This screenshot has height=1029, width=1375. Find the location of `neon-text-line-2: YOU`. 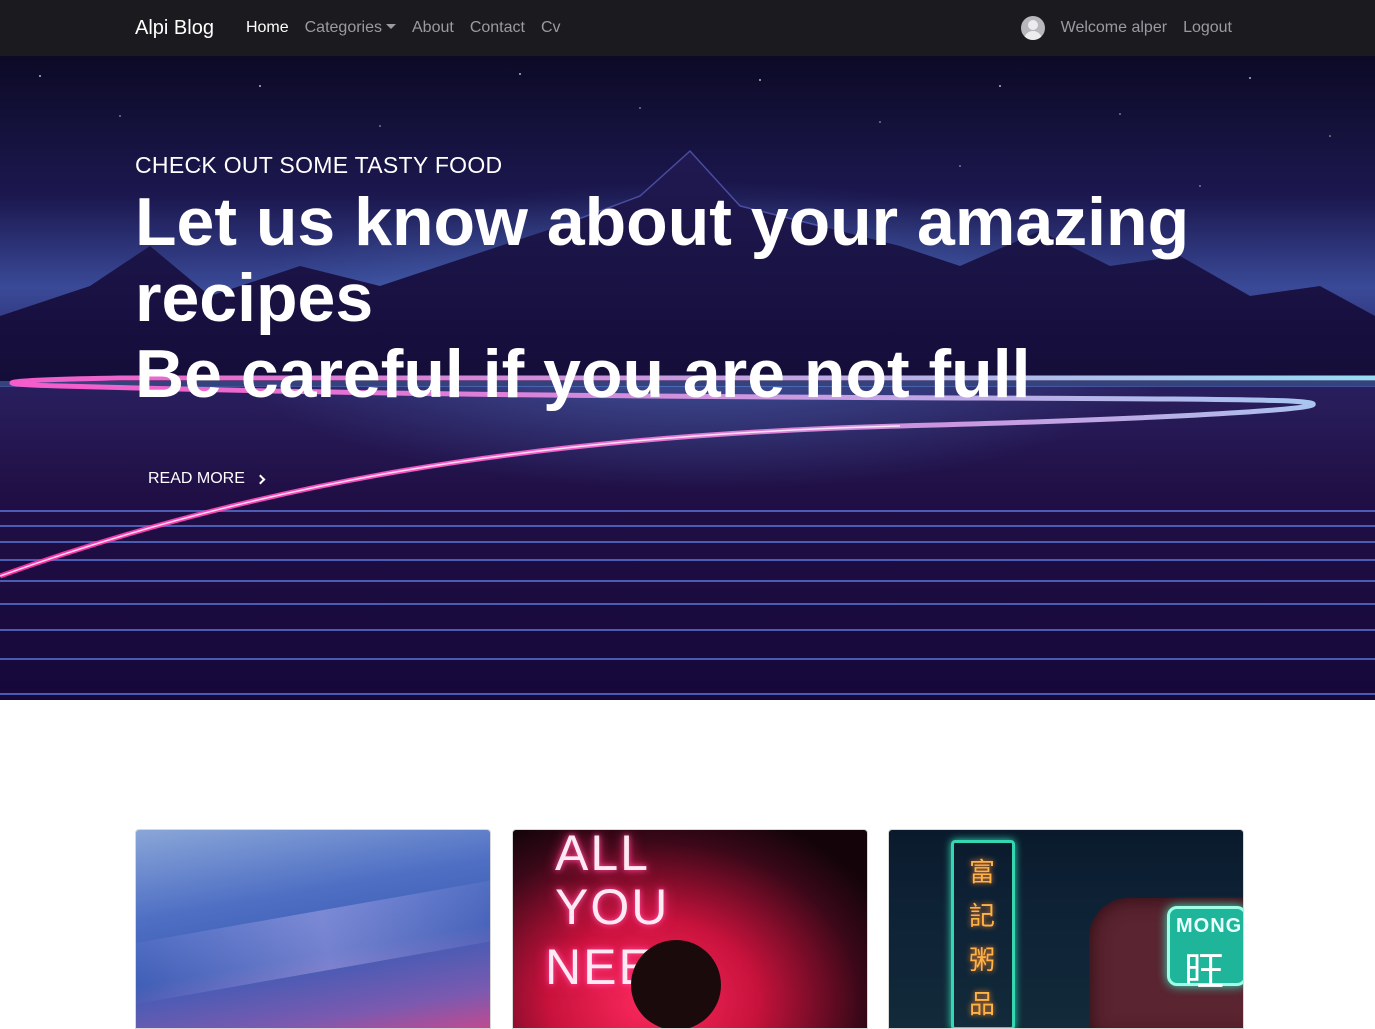

neon-text-line-2: YOU is located at coordinates (612, 907).